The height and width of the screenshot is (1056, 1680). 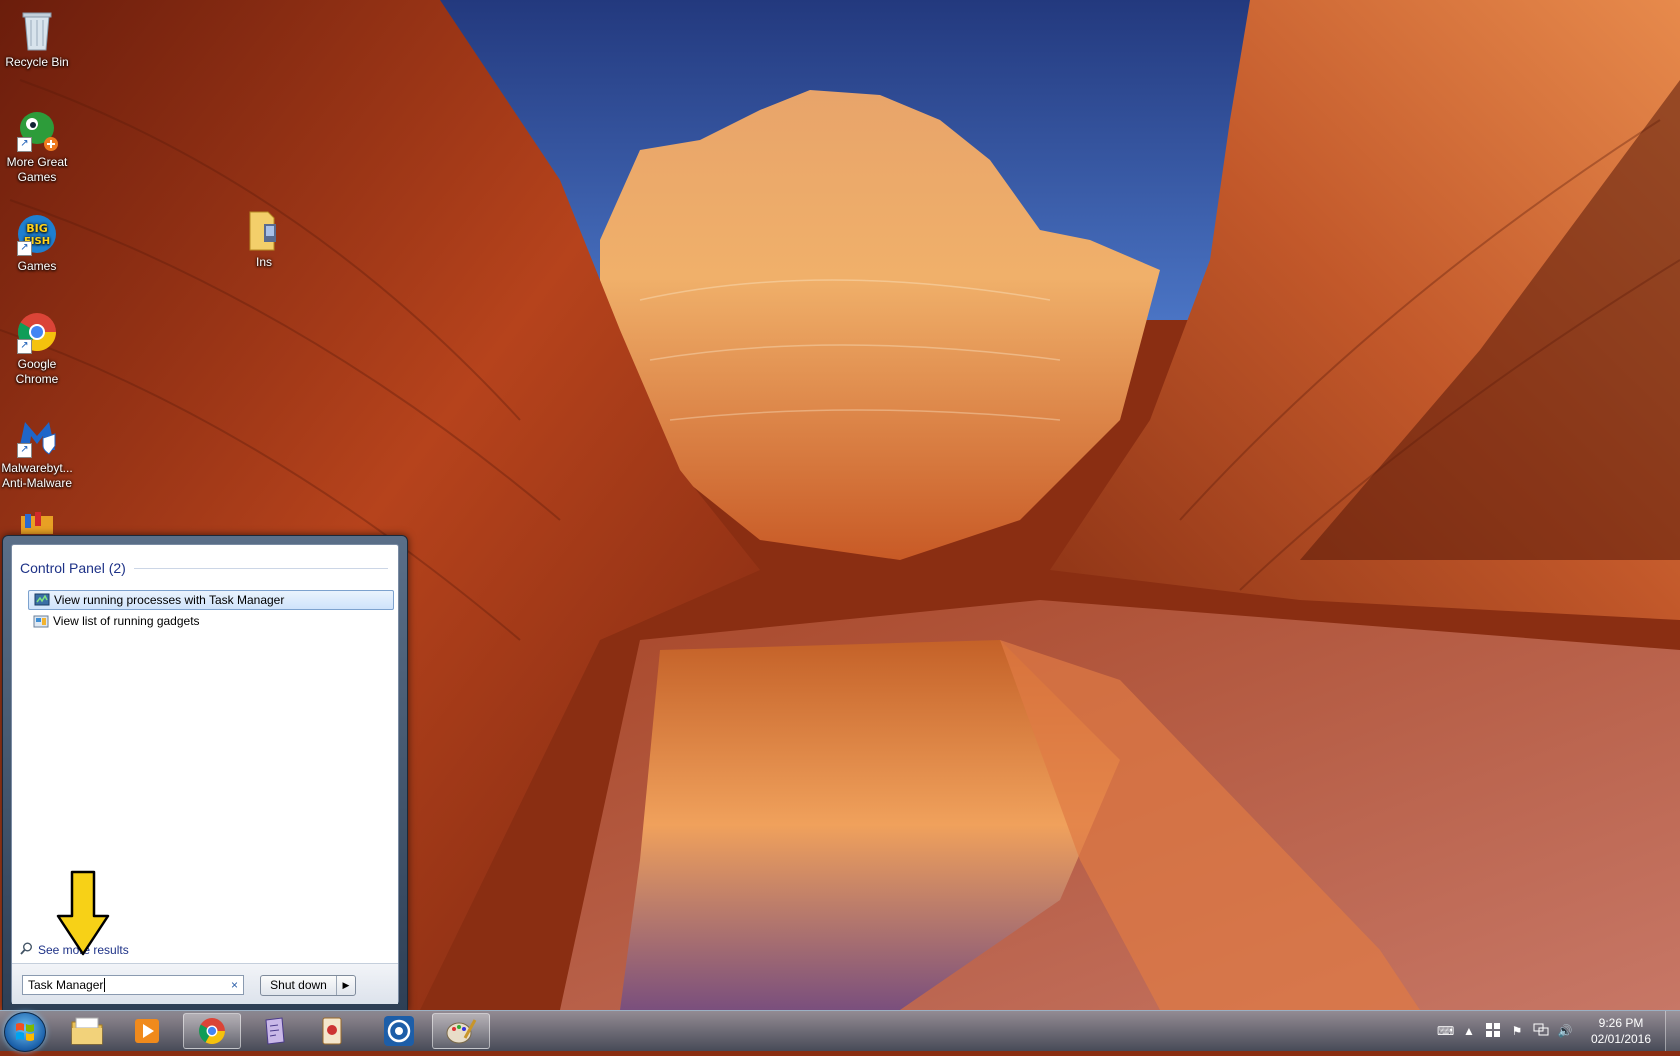 I want to click on taskbar-clock: 9:26 PM 02/01/2016, so click(x=1621, y=1031).